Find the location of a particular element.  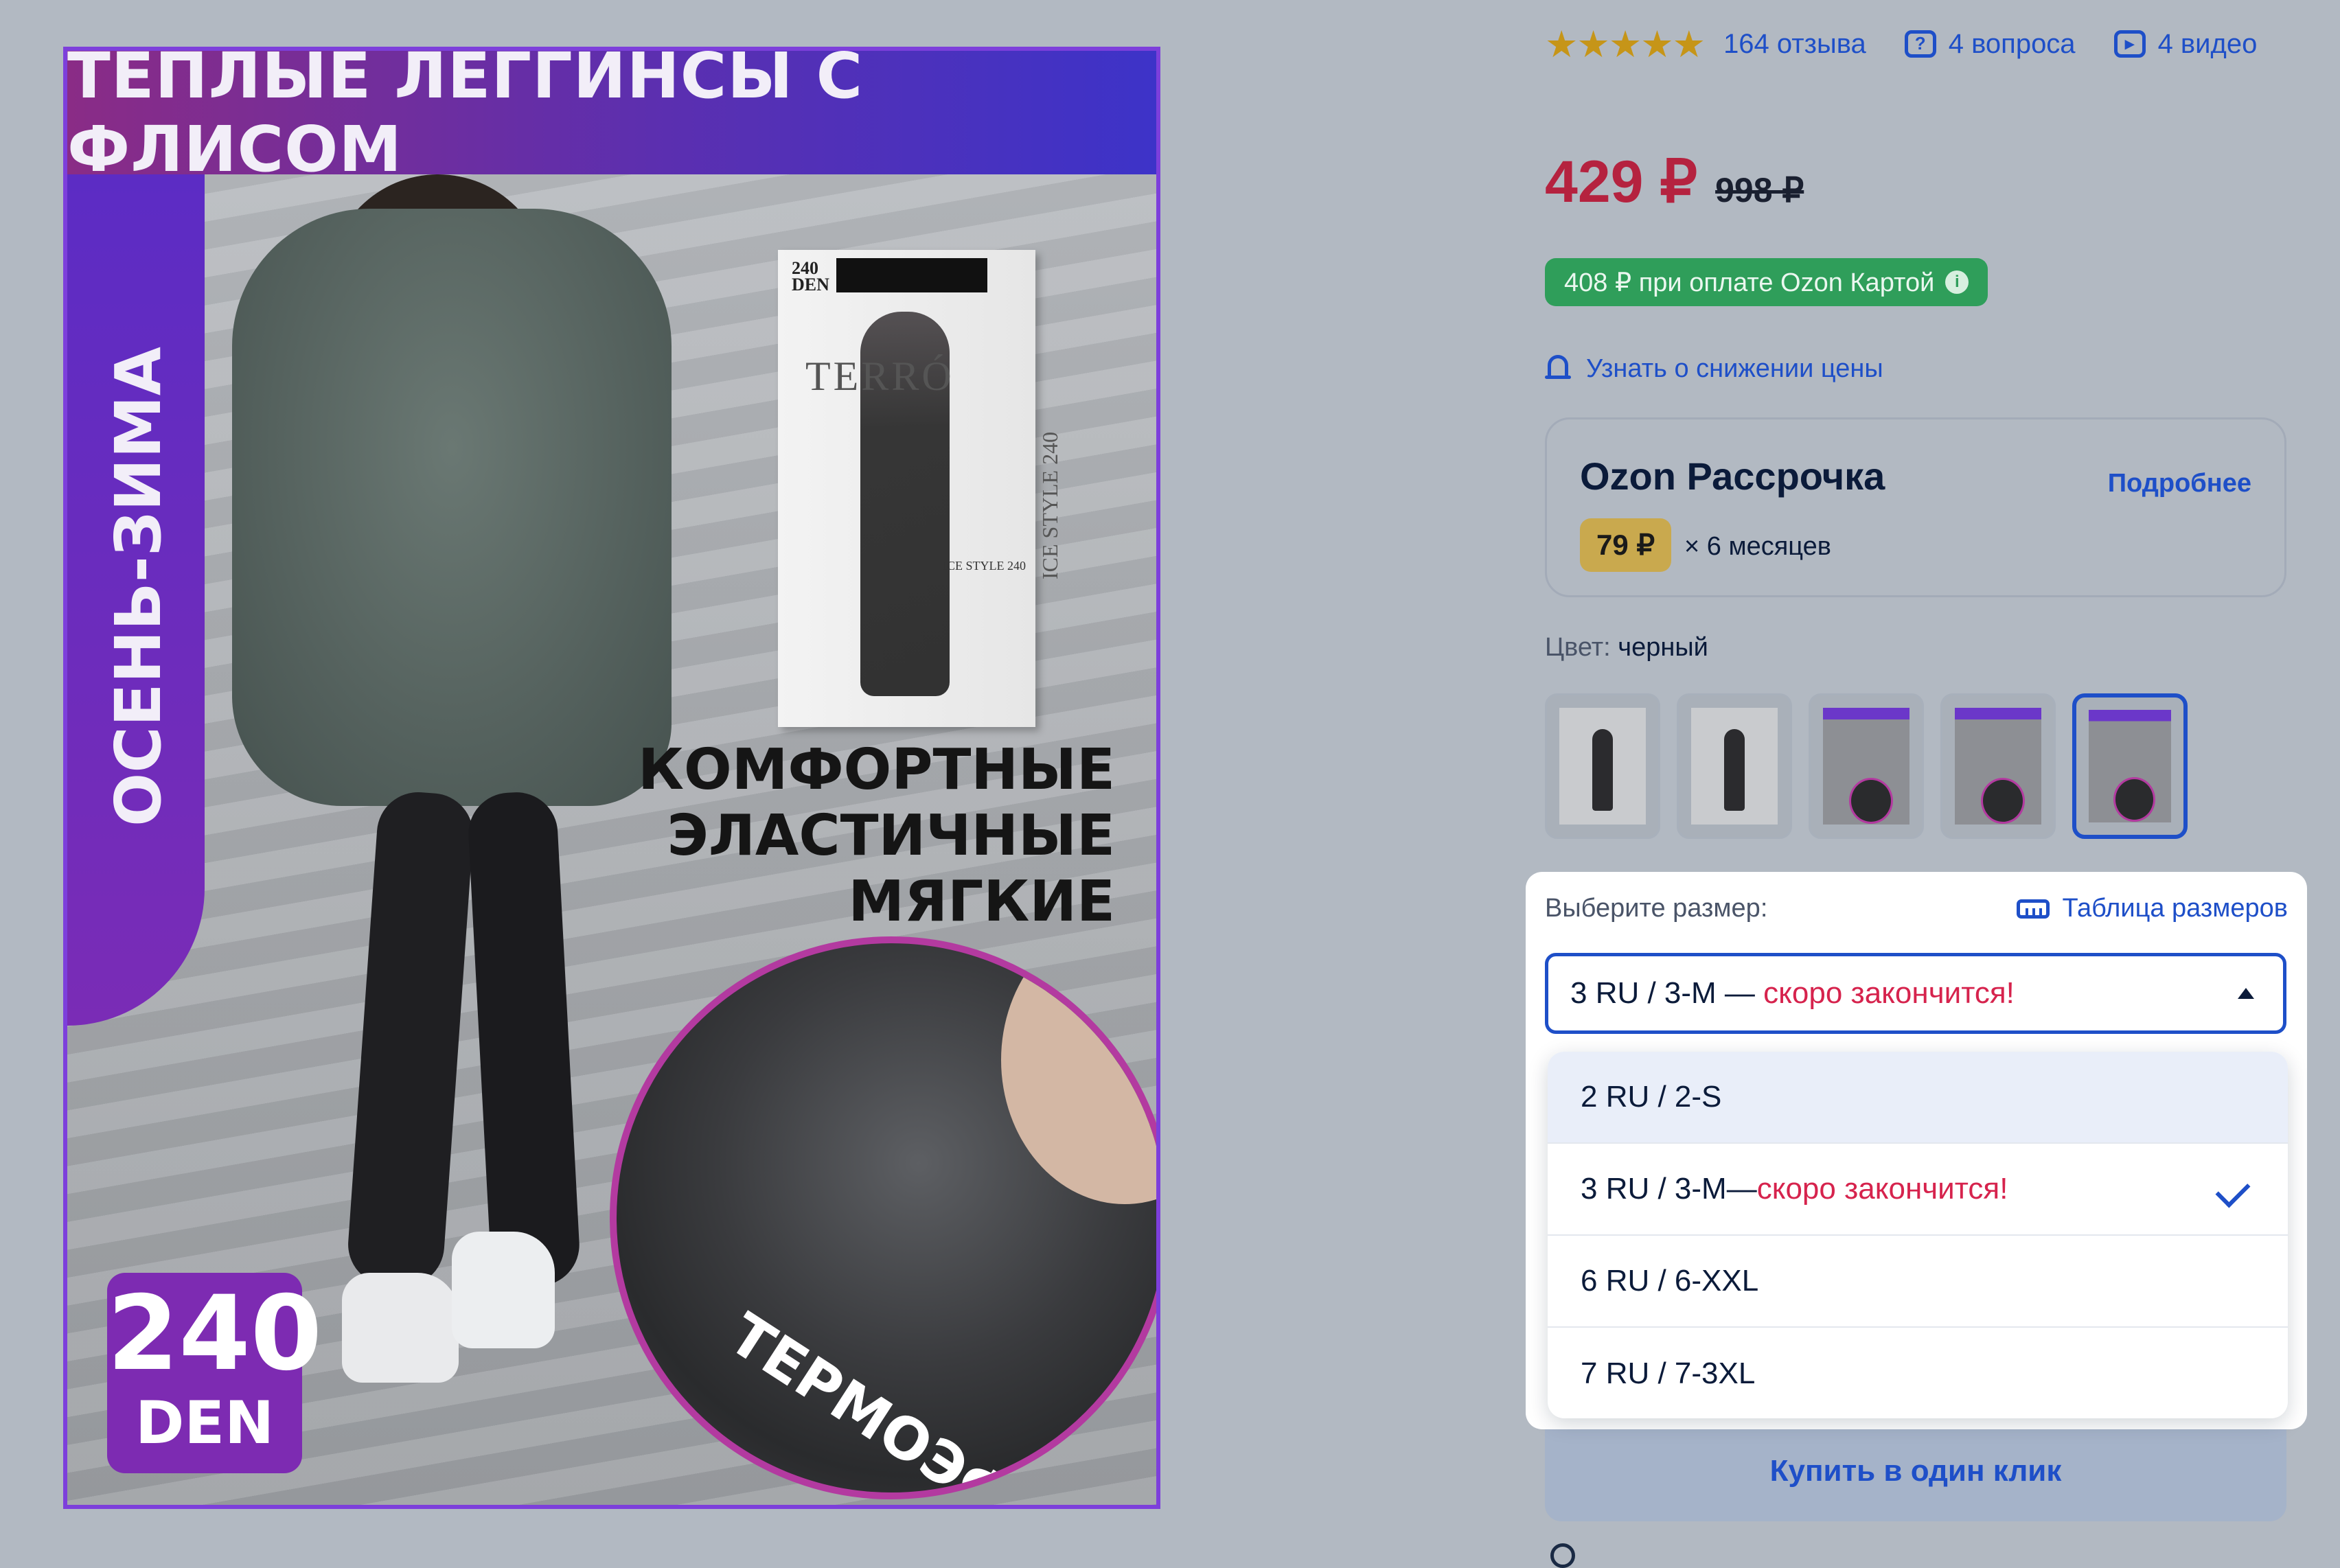

price-row: 429 ₽ 998 ₽ is located at coordinates (1674, 182).